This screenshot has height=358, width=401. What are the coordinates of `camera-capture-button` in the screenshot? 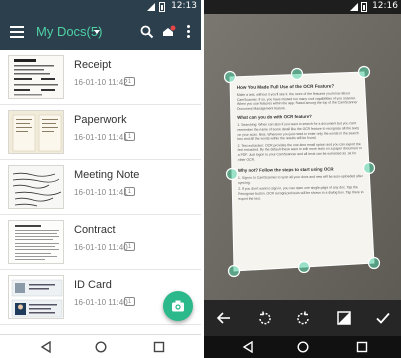 It's located at (178, 306).